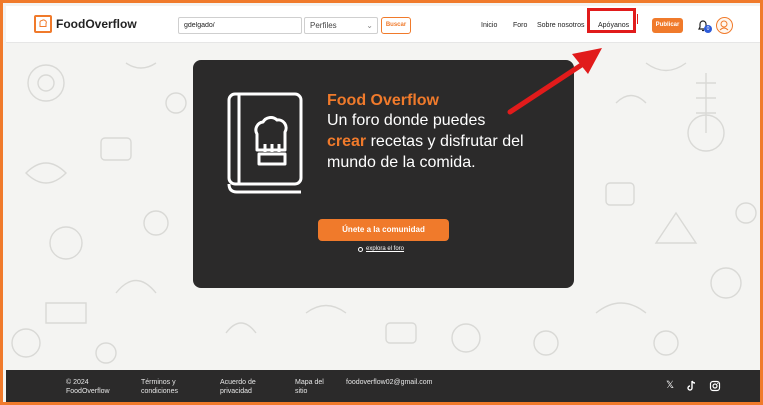 The height and width of the screenshot is (405, 763). What do you see at coordinates (489, 25) in the screenshot?
I see `nav-inicio: Inicio` at bounding box center [489, 25].